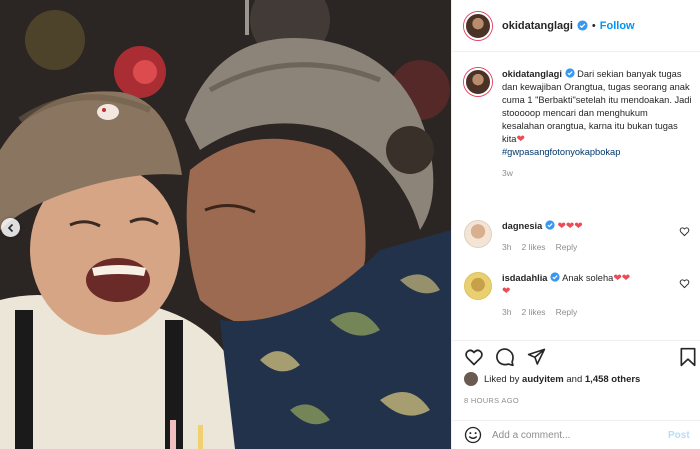 This screenshot has height=449, width=700. I want to click on author-avatar, so click(478, 25).